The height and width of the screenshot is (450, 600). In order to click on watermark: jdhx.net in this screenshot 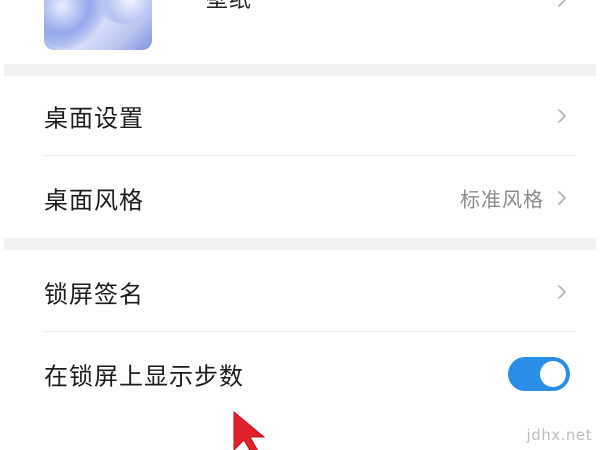, I will do `click(559, 435)`.